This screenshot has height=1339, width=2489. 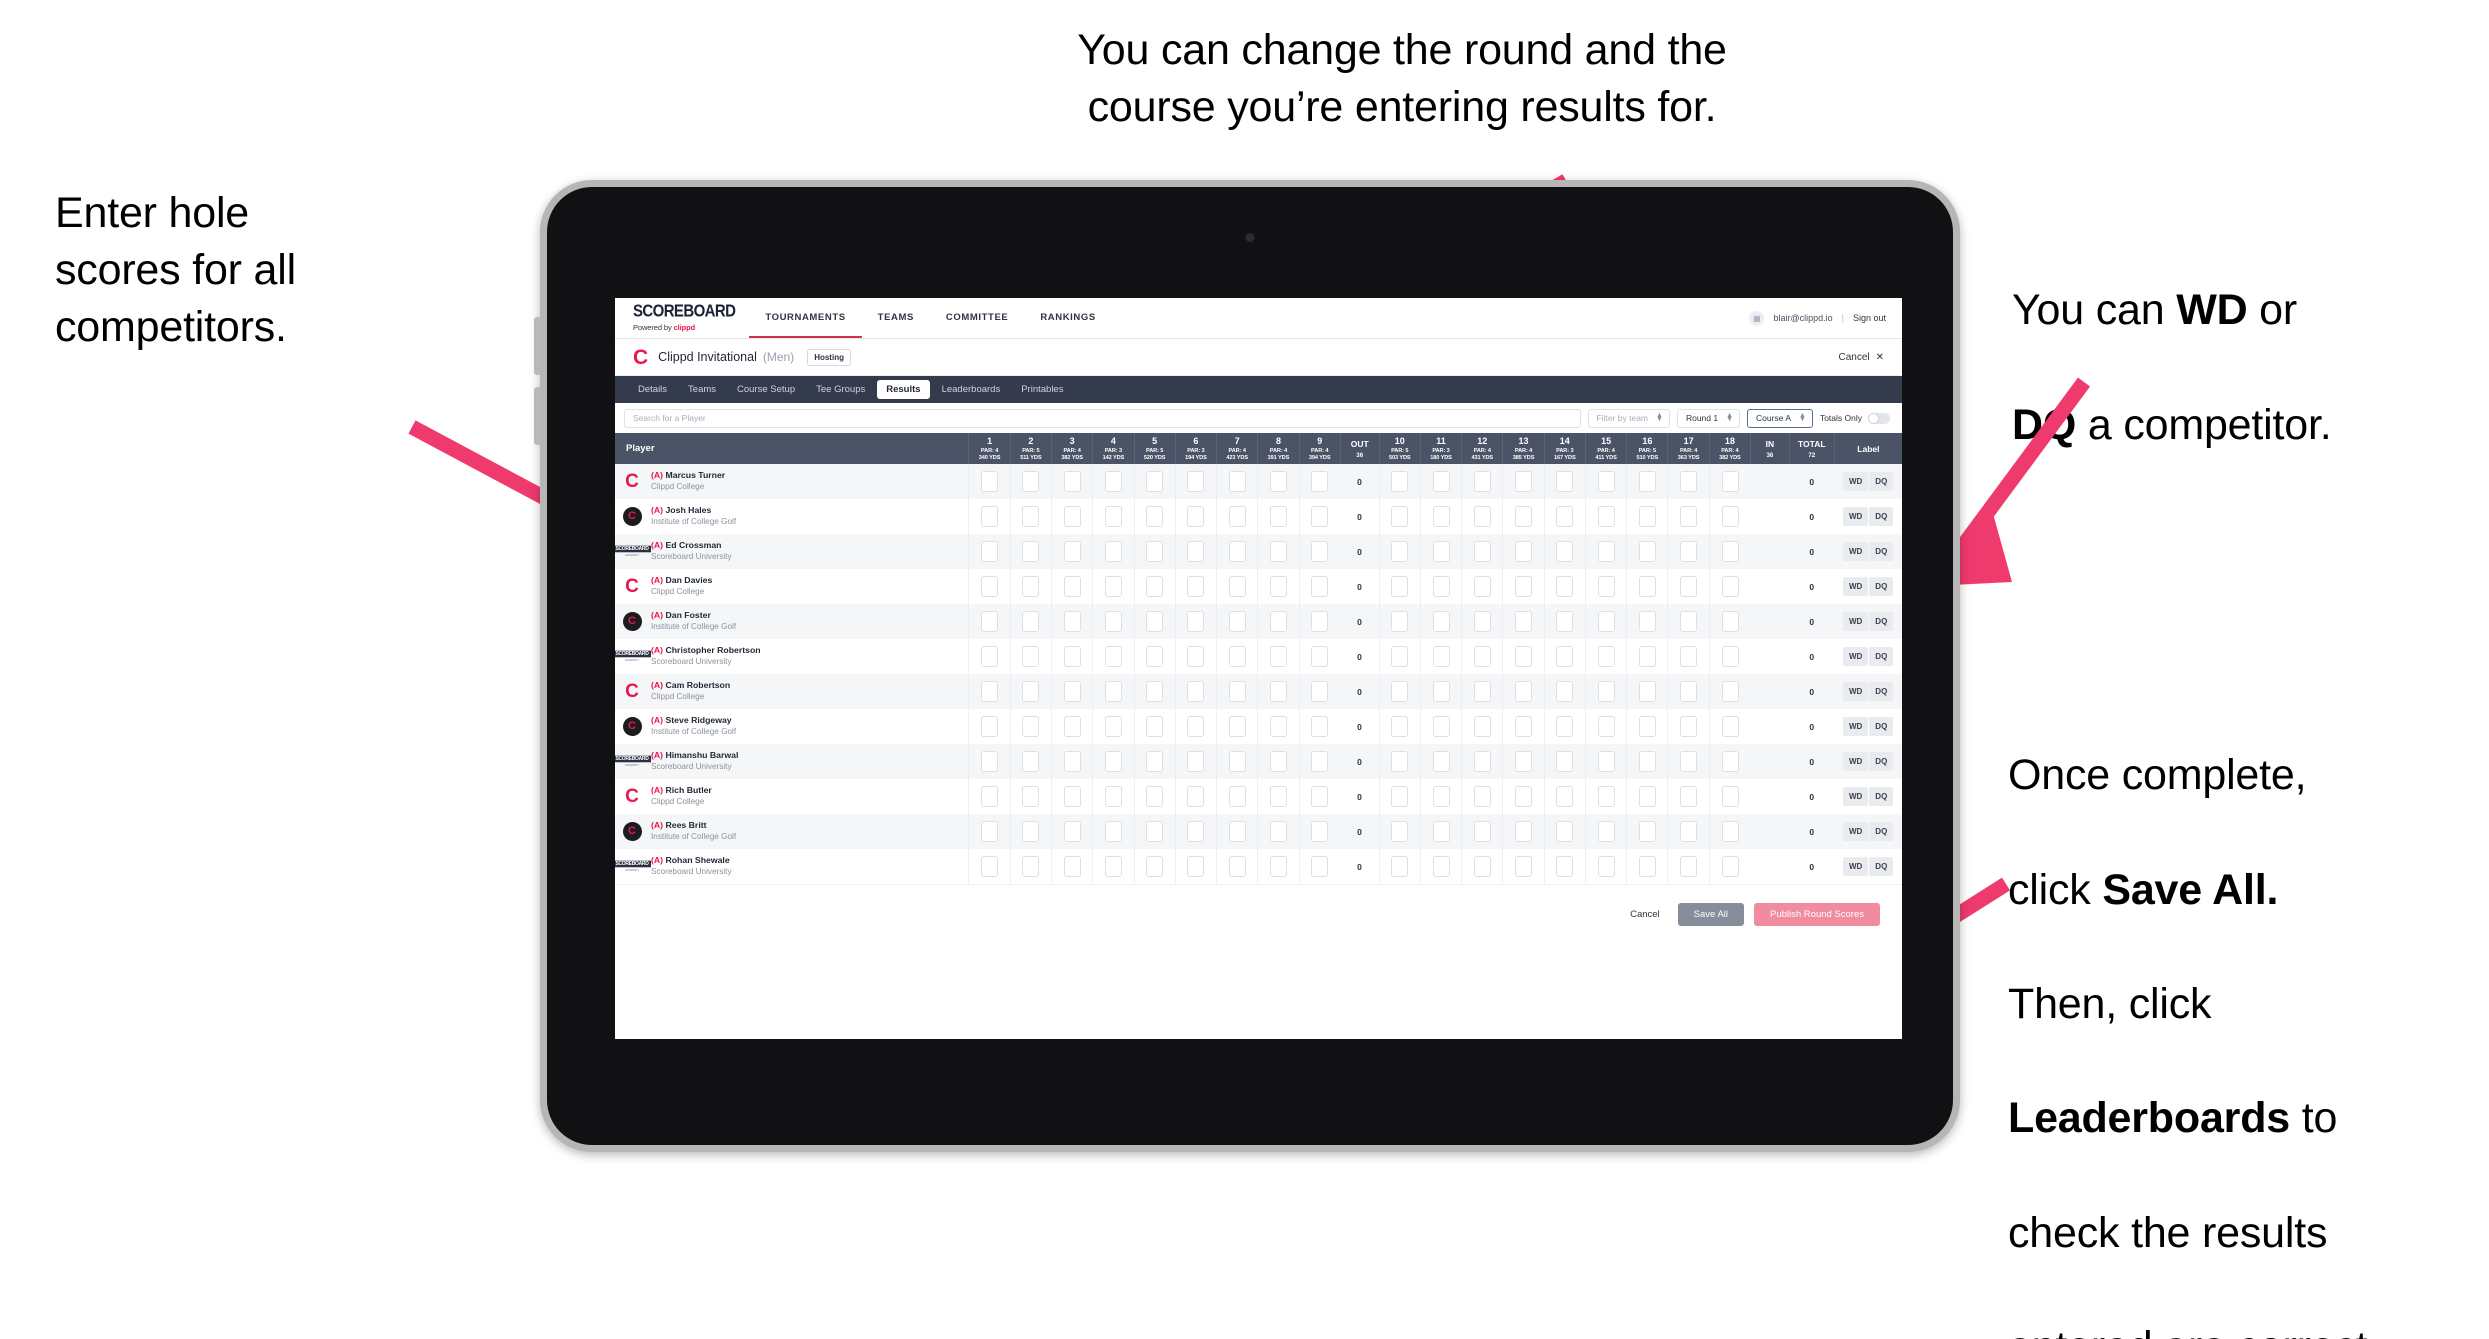 What do you see at coordinates (1708, 418) in the screenshot?
I see `round-select: Round 1 ▲ ▼` at bounding box center [1708, 418].